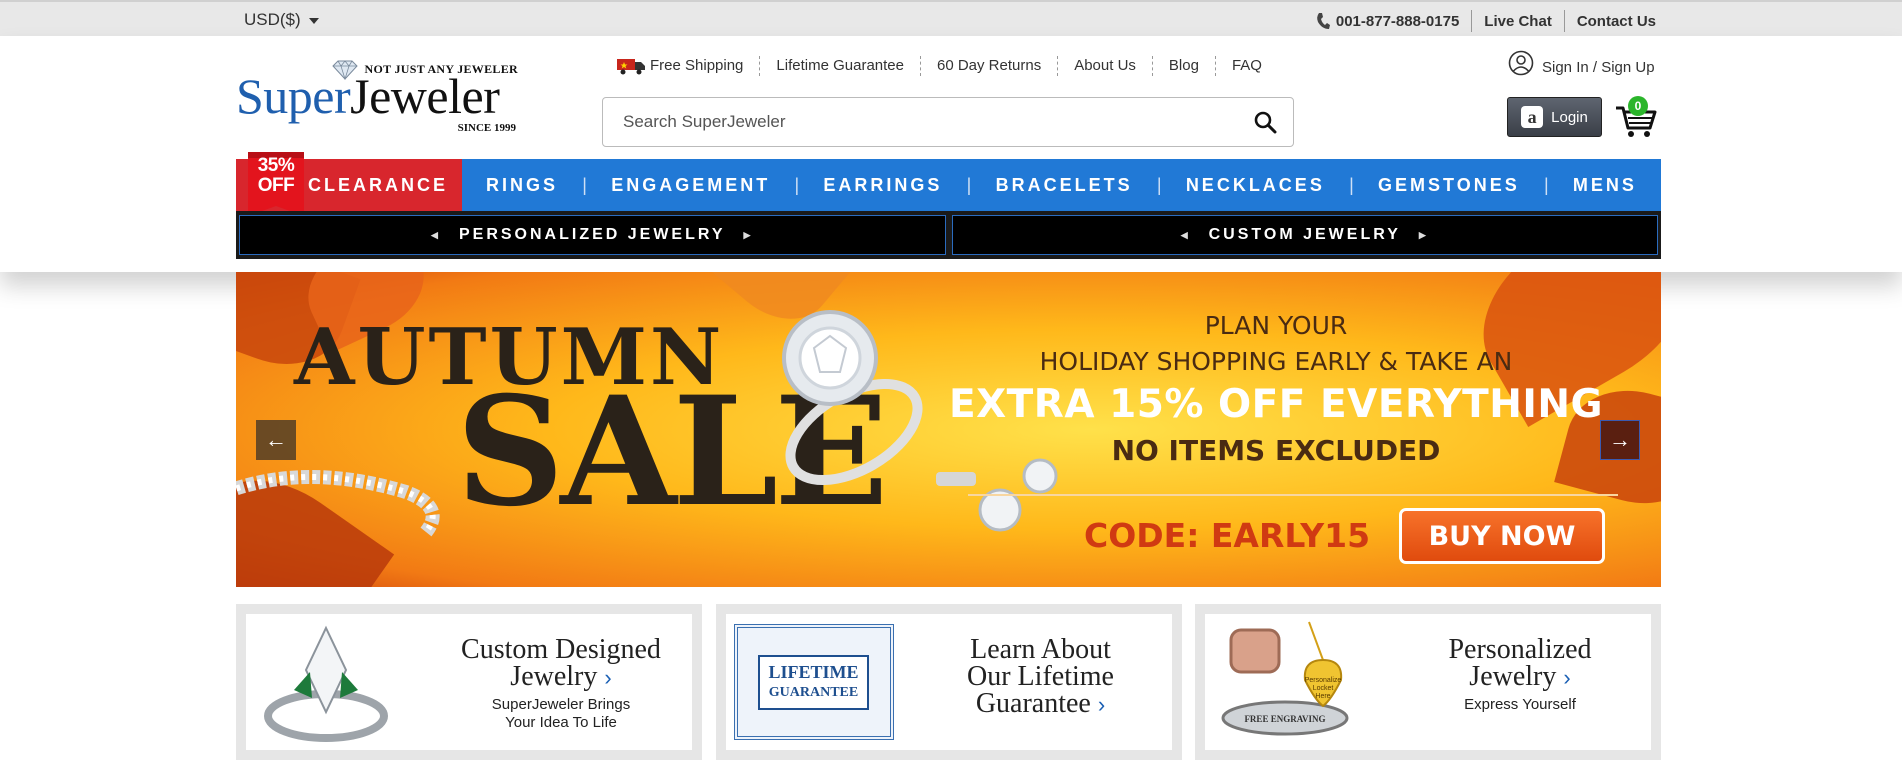  What do you see at coordinates (1581, 63) in the screenshot?
I see `sign-in-link: Sign In / Sign Up` at bounding box center [1581, 63].